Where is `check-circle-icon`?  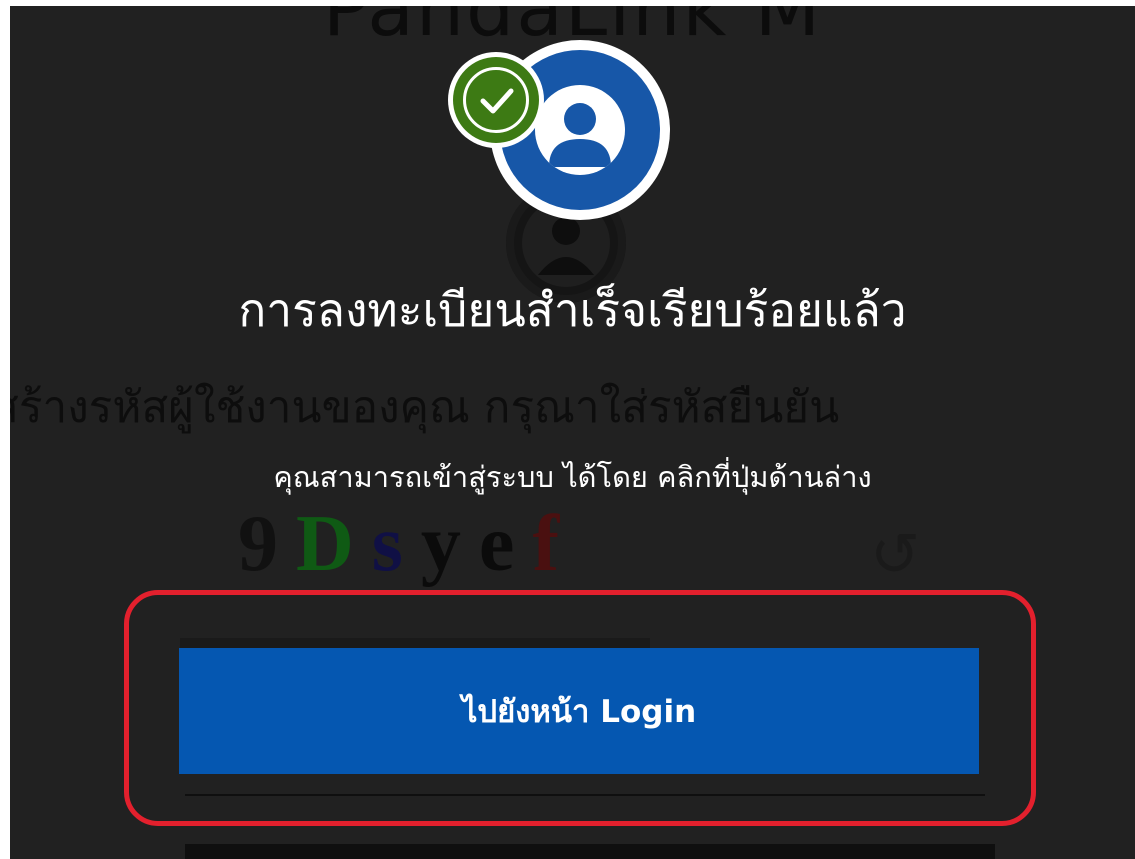
check-circle-icon is located at coordinates (496, 100).